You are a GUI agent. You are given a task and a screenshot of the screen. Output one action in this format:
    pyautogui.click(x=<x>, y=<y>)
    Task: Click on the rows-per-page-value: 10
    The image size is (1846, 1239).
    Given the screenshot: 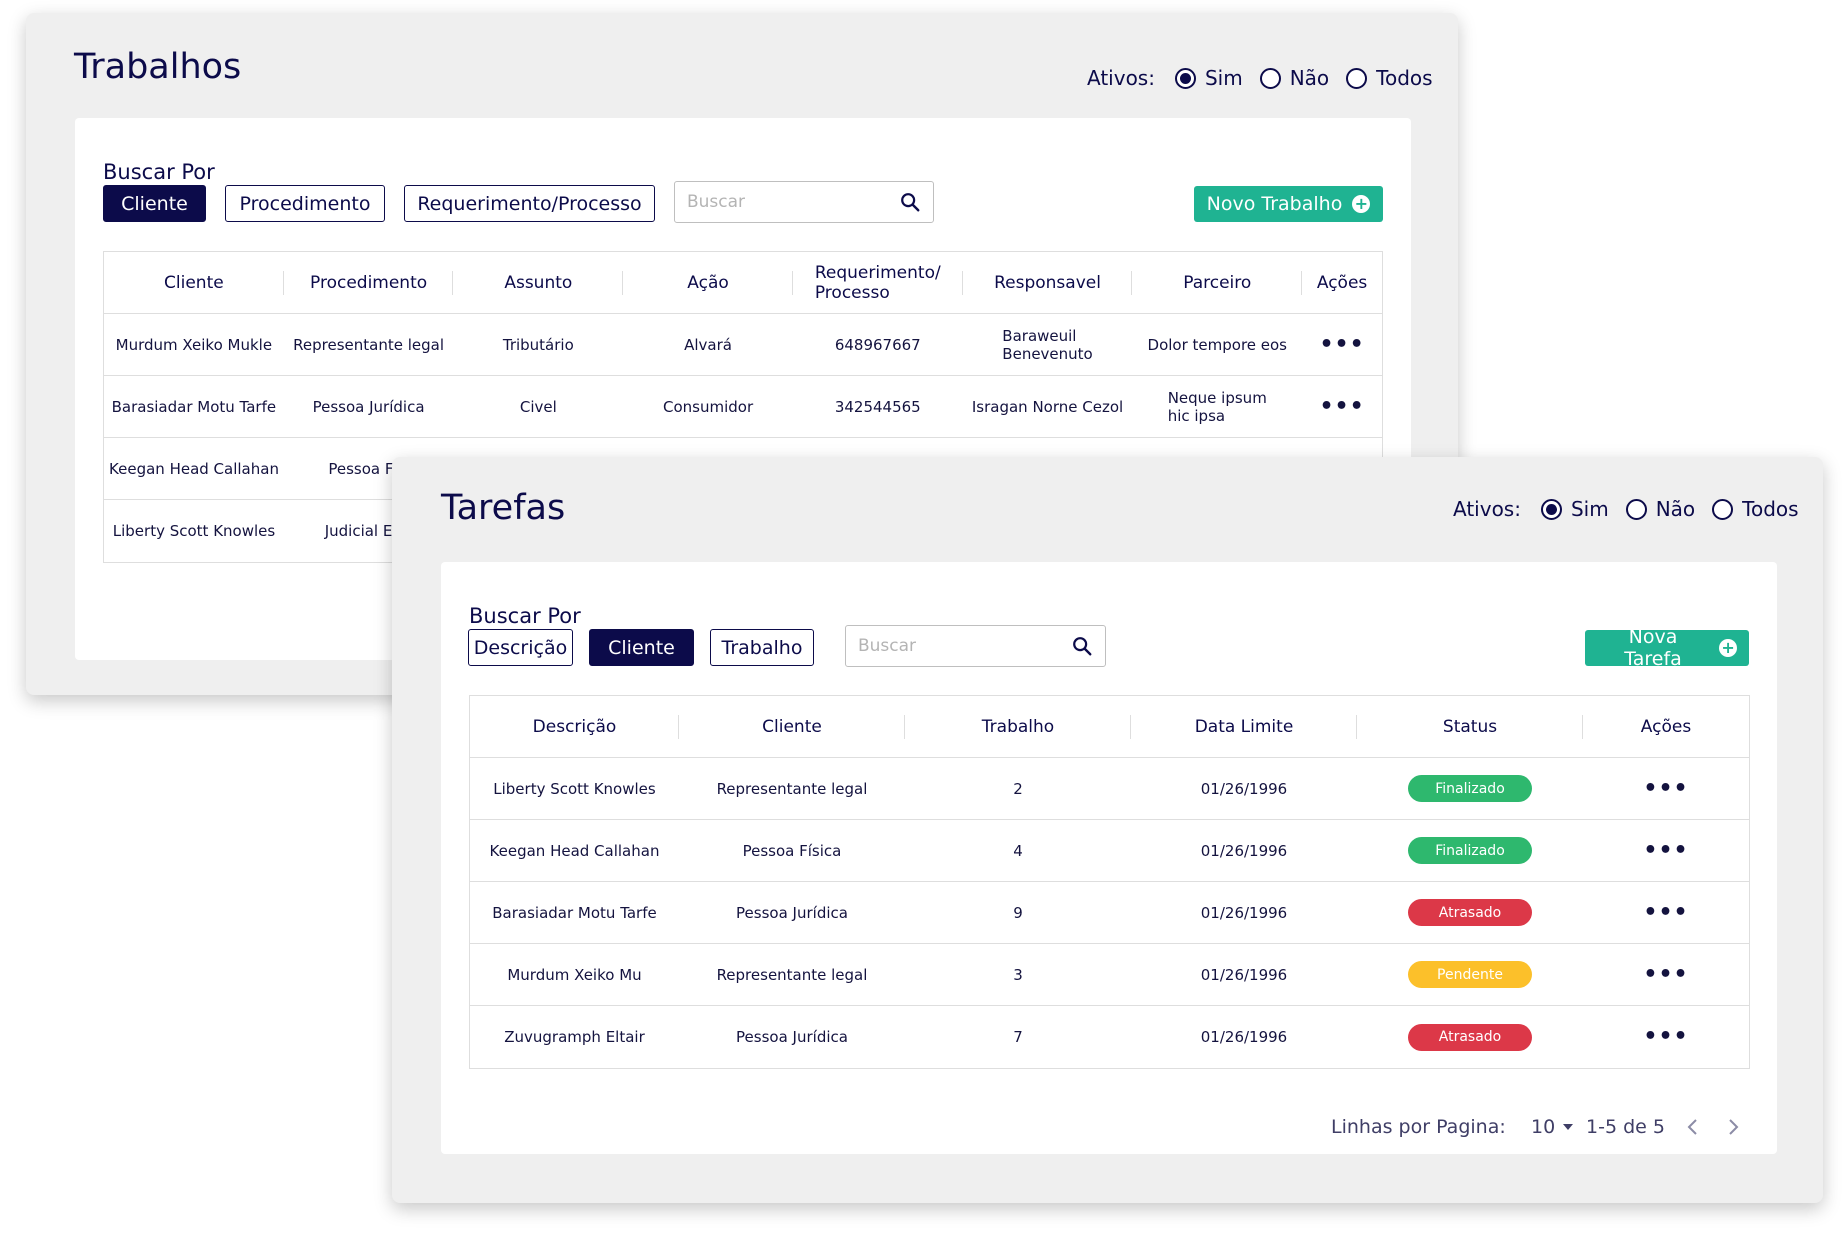 What is the action you would take?
    pyautogui.click(x=1543, y=1127)
    